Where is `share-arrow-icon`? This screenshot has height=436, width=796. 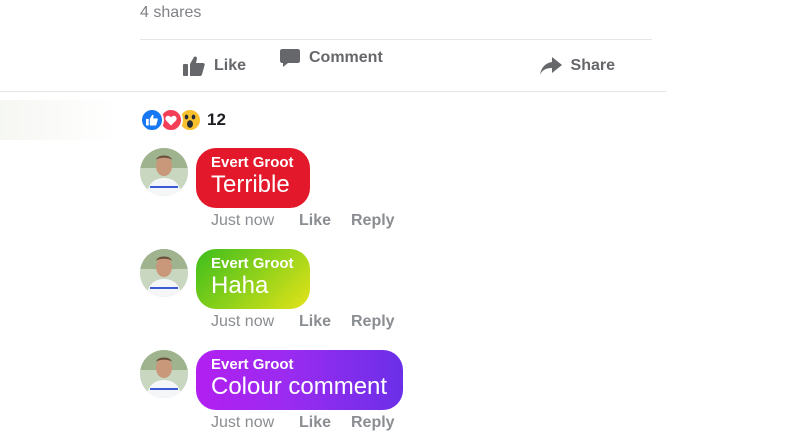 share-arrow-icon is located at coordinates (550, 66).